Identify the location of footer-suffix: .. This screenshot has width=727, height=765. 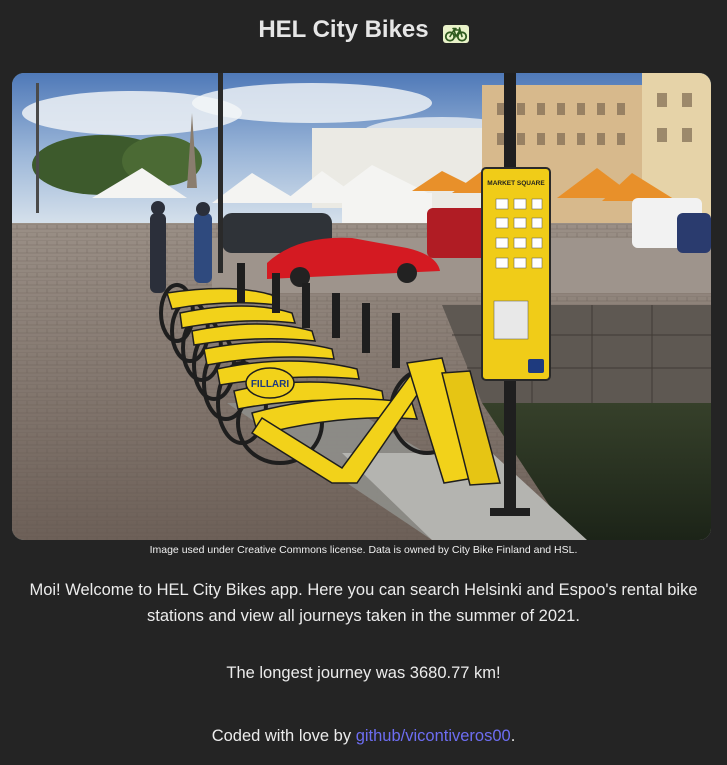
(513, 736).